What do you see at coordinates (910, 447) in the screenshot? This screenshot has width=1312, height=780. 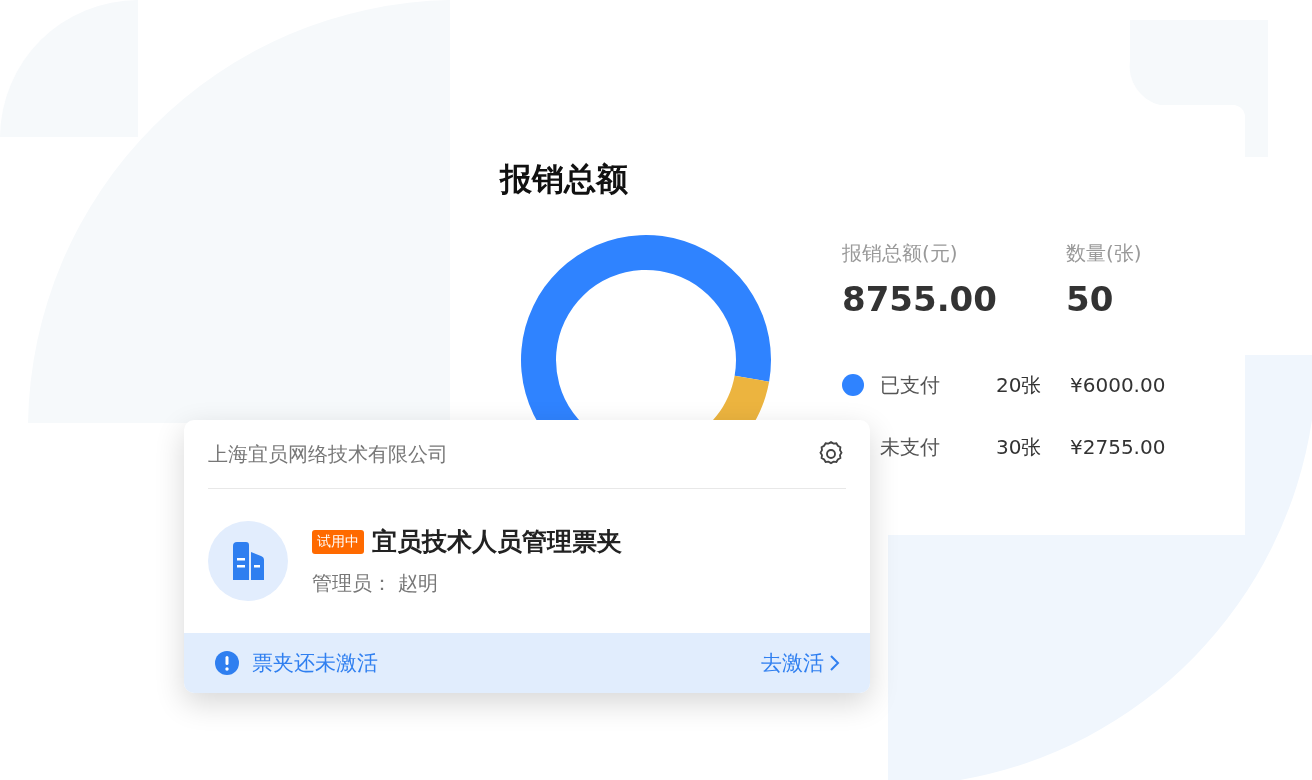 I see `legend-label: 未支付` at bounding box center [910, 447].